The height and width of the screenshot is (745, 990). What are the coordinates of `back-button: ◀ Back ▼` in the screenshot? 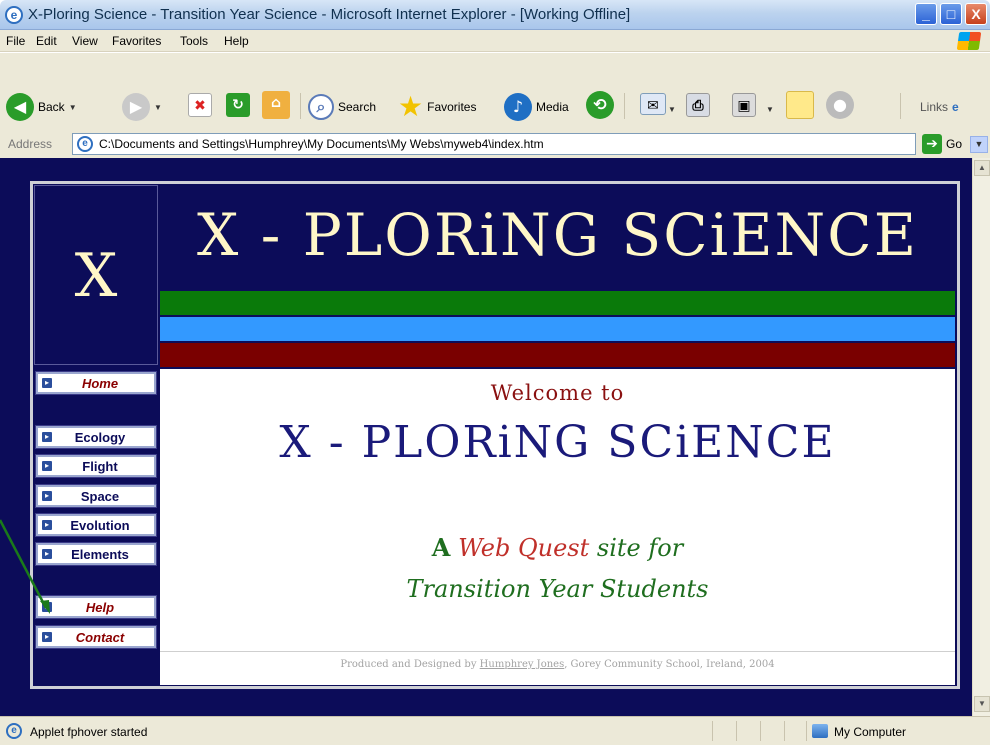 It's located at (41, 107).